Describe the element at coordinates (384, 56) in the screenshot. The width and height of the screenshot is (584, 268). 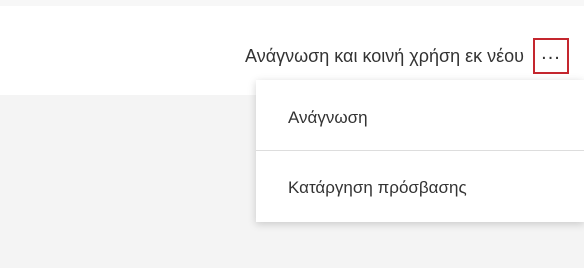
I see `reshare-row-label: Ανάγνωση και κοινή χρήση εκ νέου` at that location.